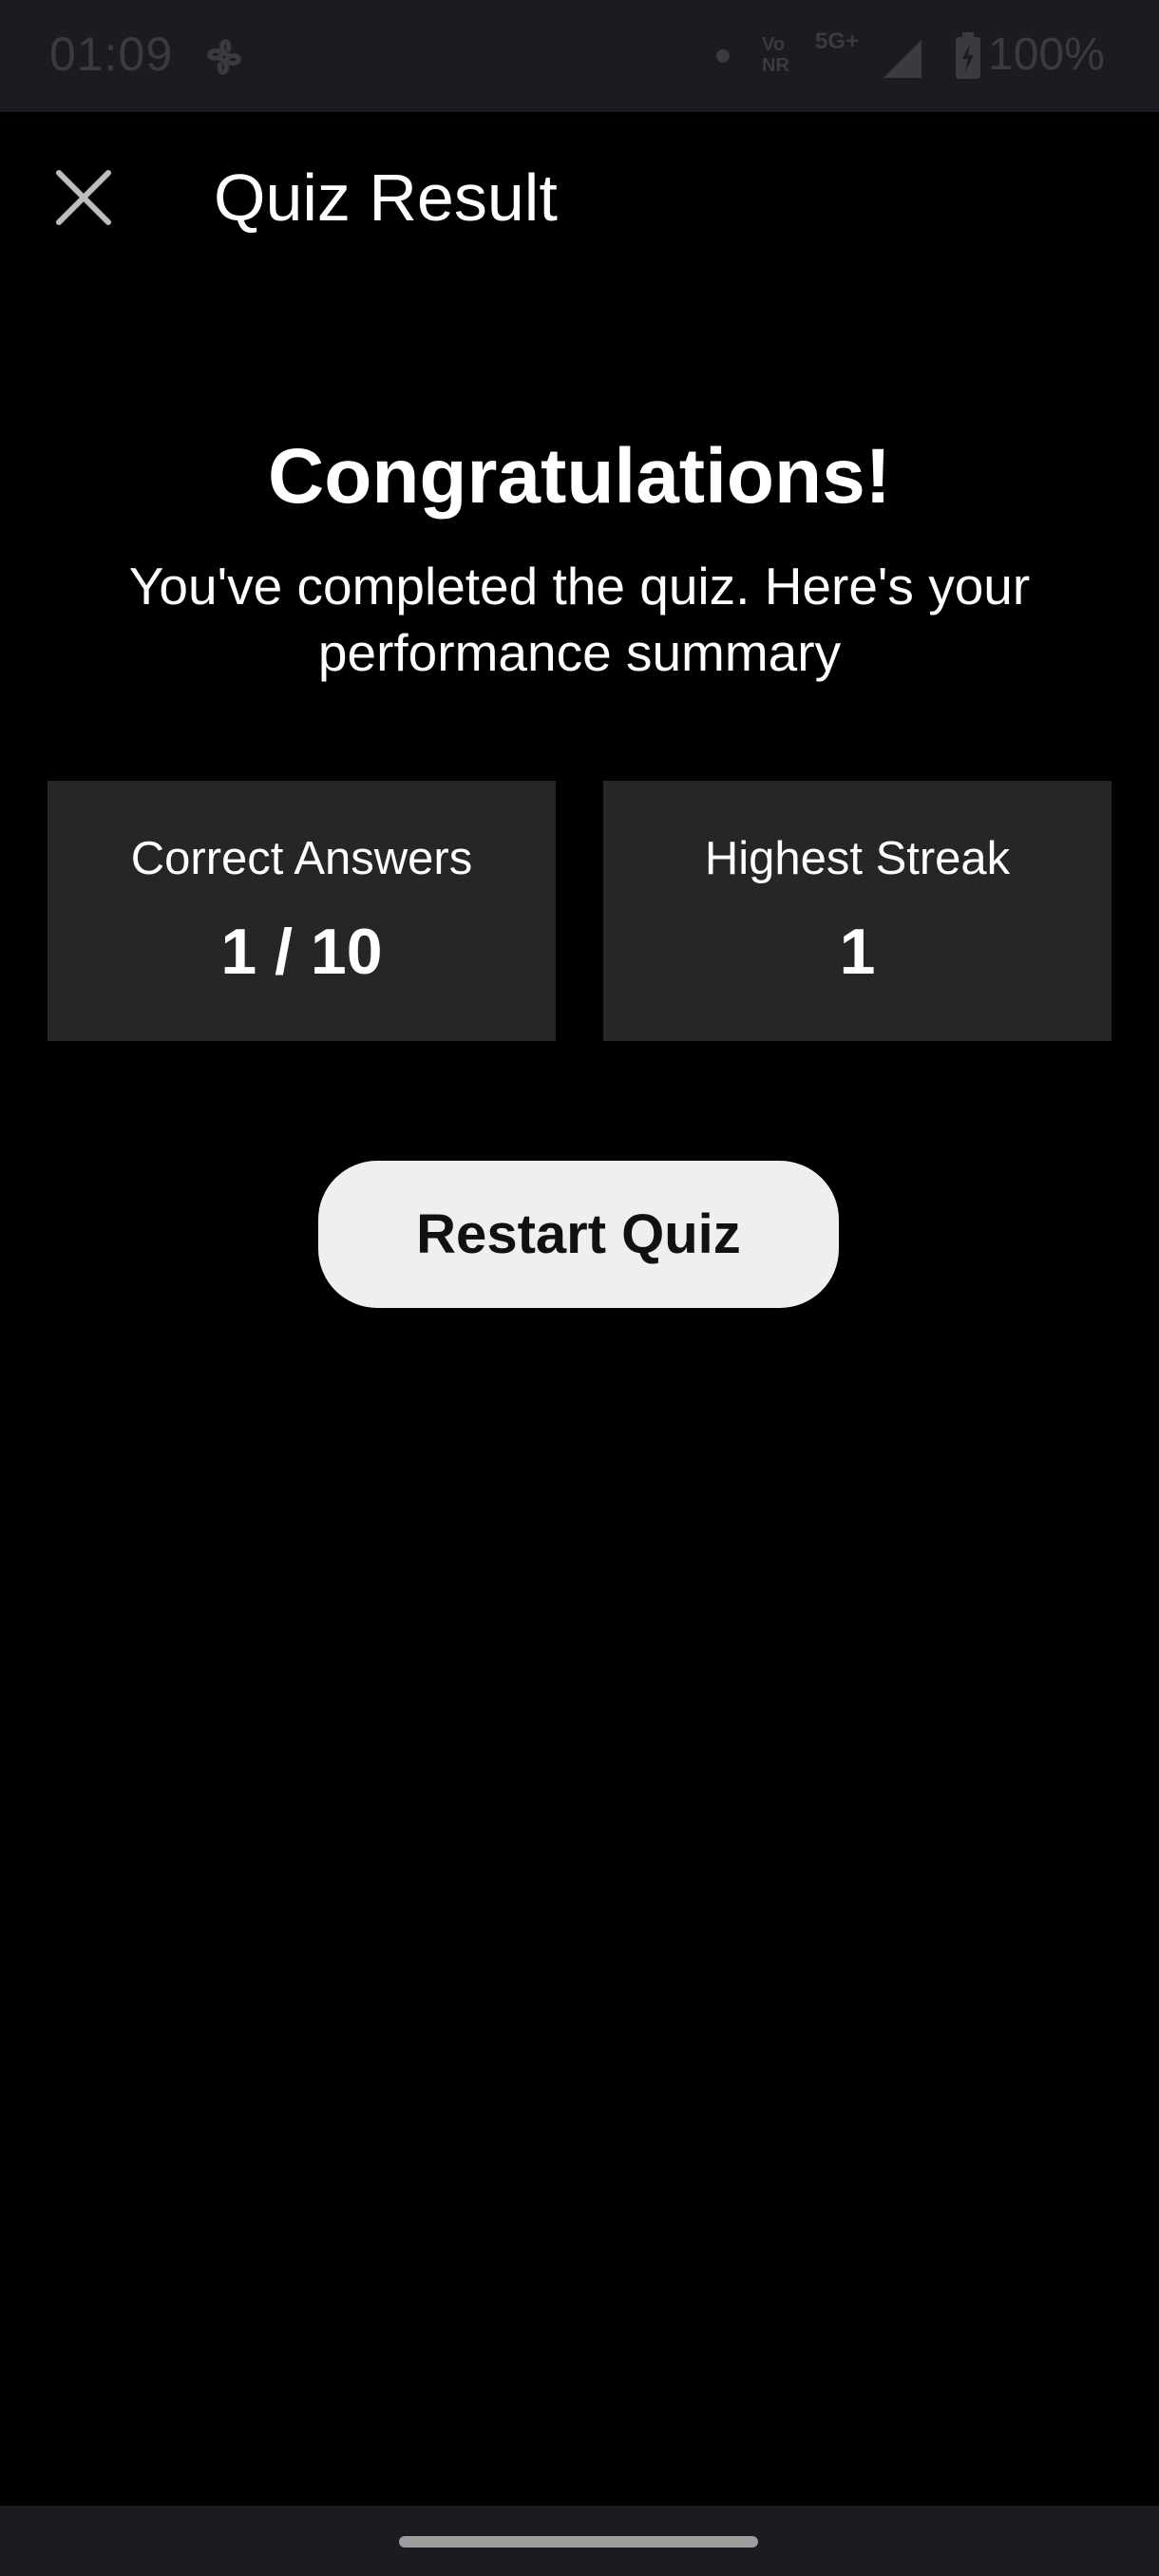 The image size is (1159, 2576). What do you see at coordinates (83, 197) in the screenshot?
I see `close-icon` at bounding box center [83, 197].